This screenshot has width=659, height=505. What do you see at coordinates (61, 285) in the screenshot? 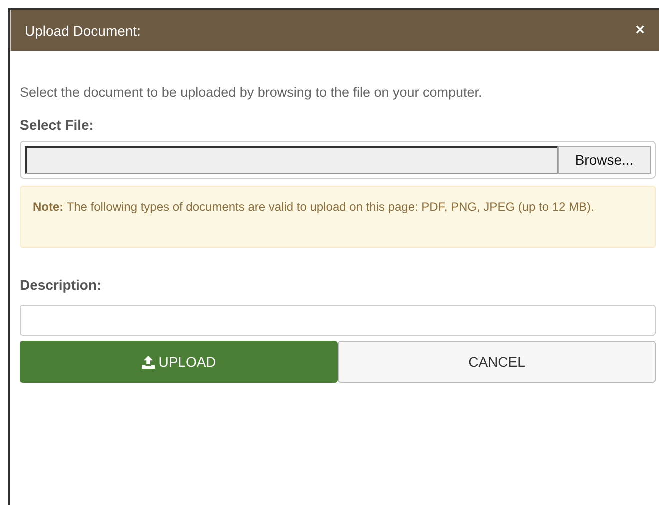
I see `field-label: Description:` at bounding box center [61, 285].